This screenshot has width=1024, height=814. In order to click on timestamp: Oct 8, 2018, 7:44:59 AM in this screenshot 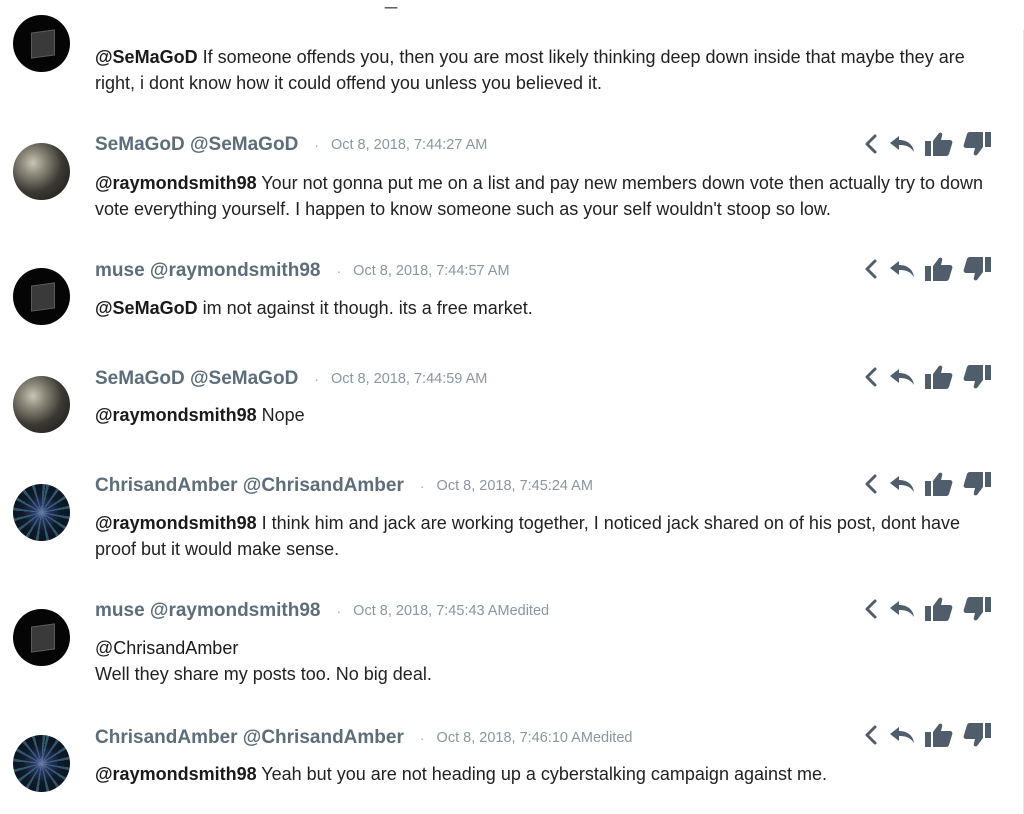, I will do `click(409, 379)`.